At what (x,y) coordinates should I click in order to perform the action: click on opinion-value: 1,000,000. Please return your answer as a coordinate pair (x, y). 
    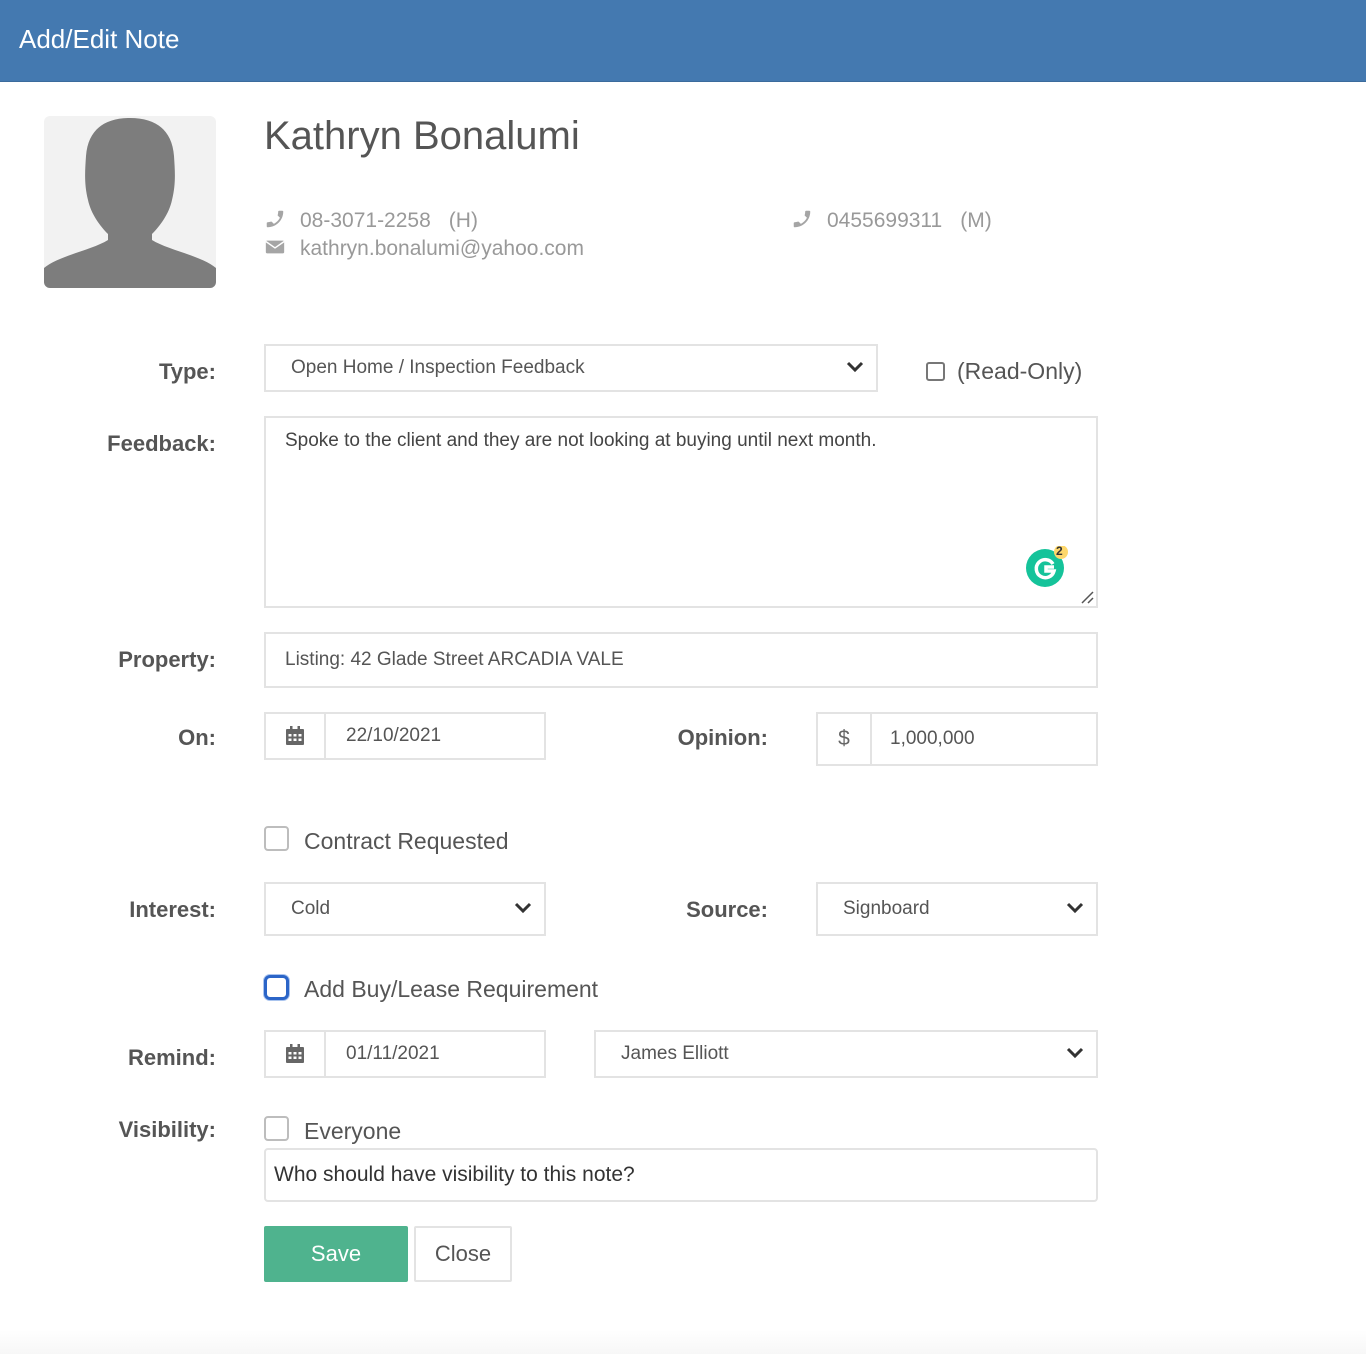
    Looking at the image, I should click on (932, 738).